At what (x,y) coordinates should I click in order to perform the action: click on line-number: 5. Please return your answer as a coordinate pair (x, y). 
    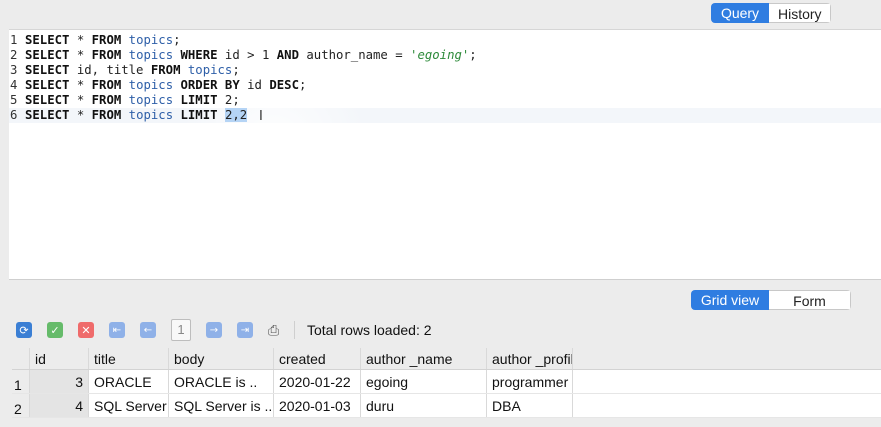
    Looking at the image, I should click on (14, 100).